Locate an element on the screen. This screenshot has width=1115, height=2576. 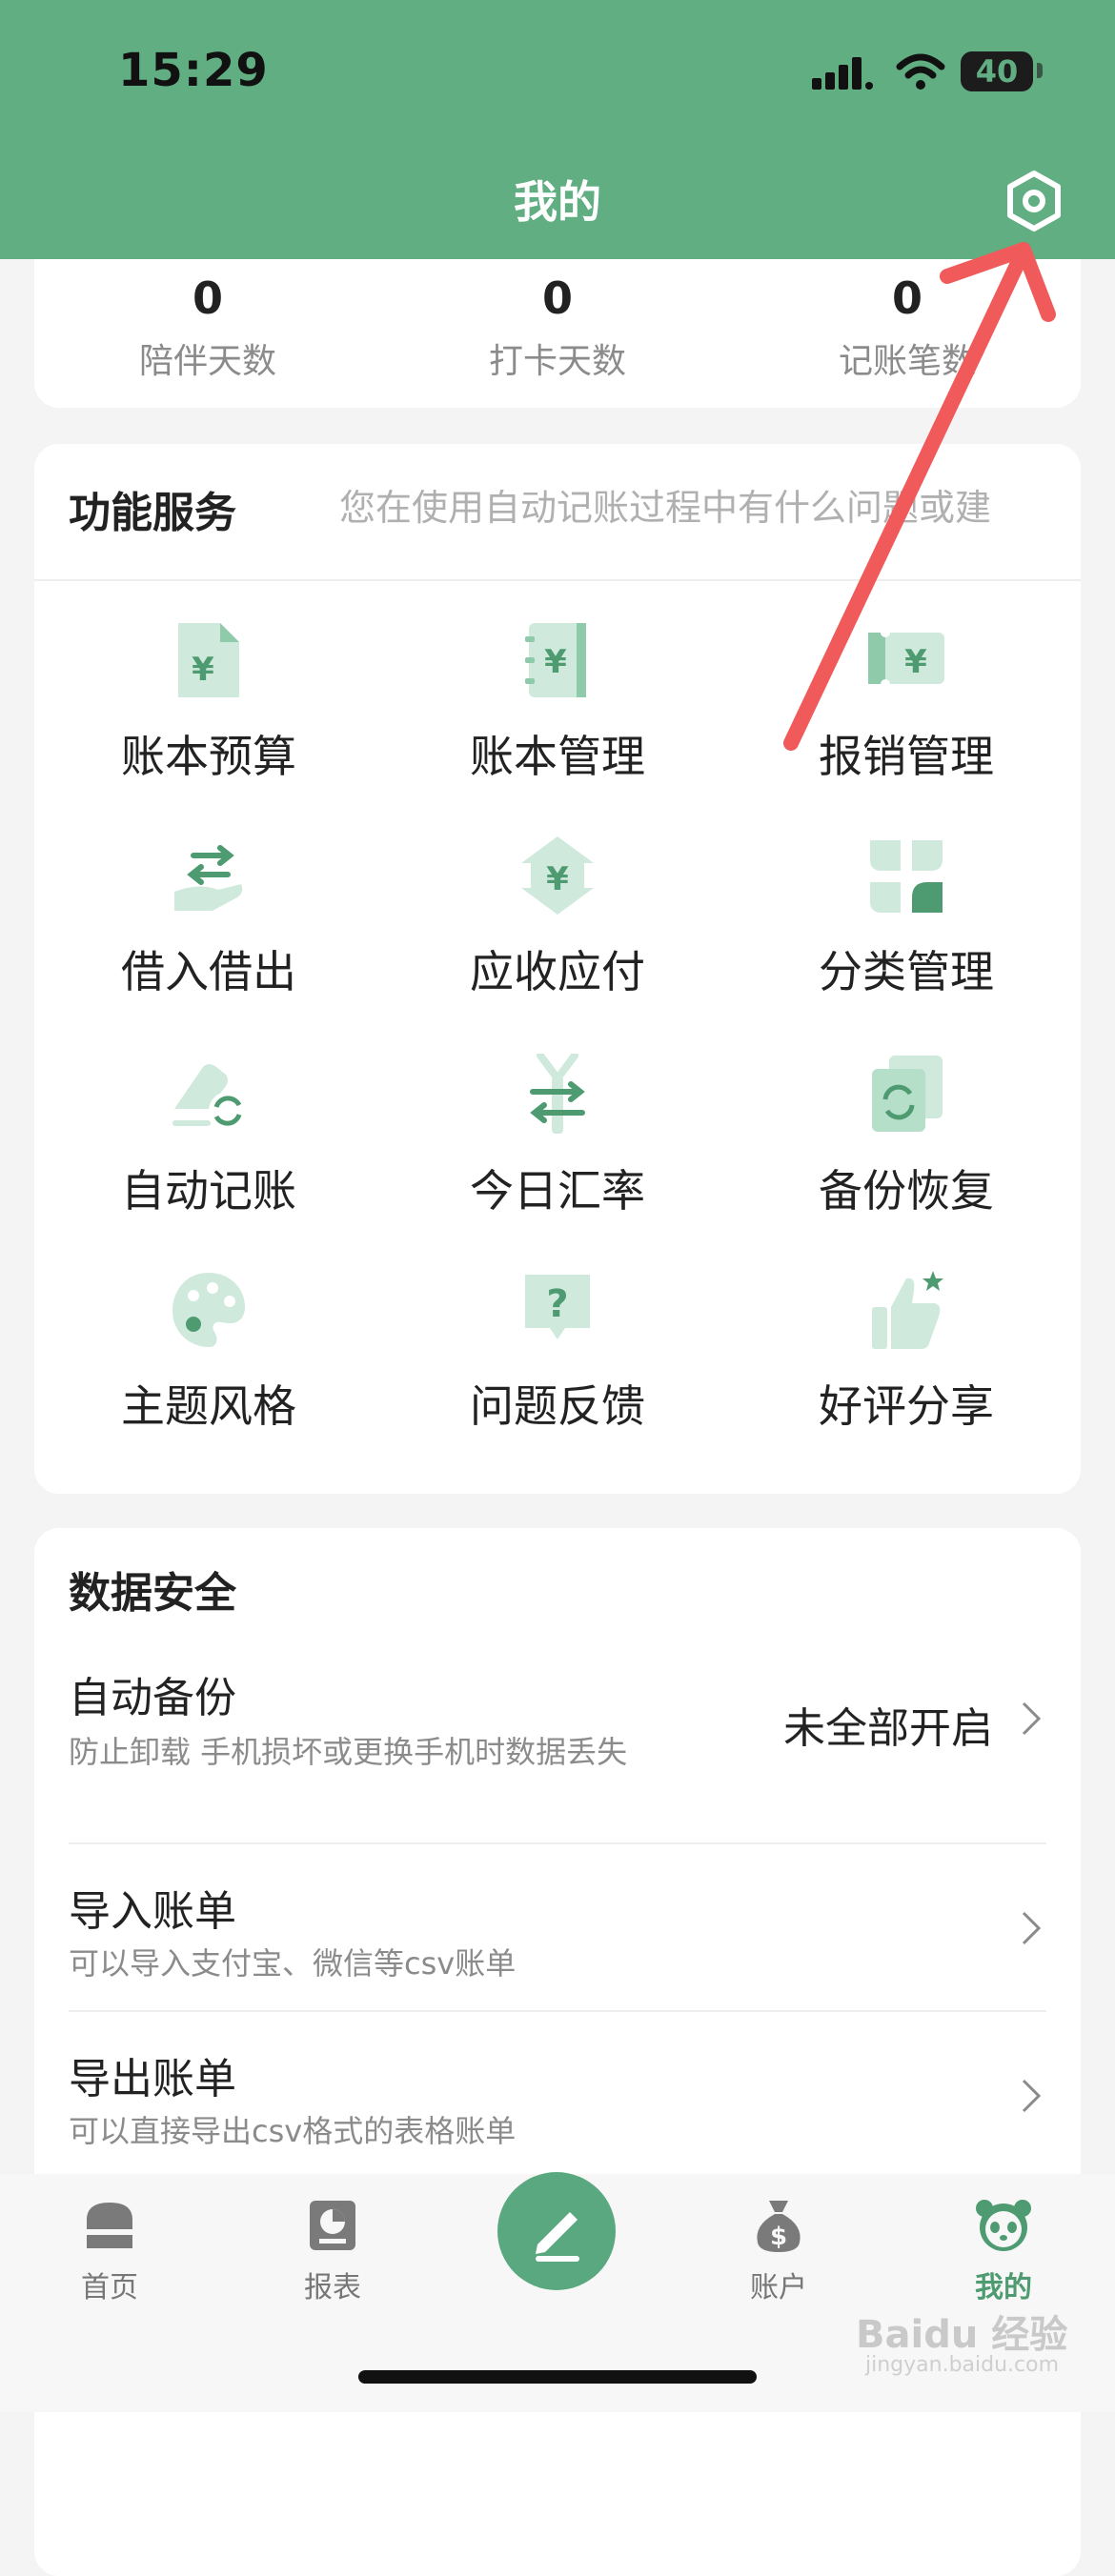
category-icon is located at coordinates (906, 877).